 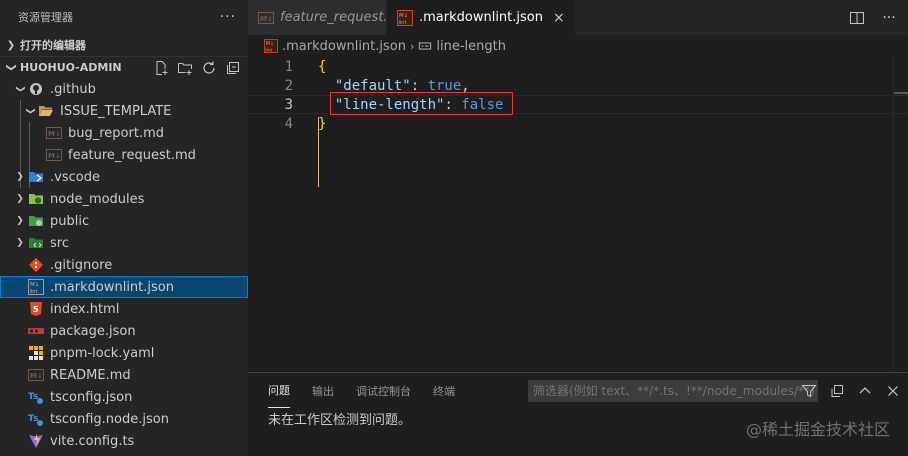 I want to click on new-file-icon, so click(x=161, y=68).